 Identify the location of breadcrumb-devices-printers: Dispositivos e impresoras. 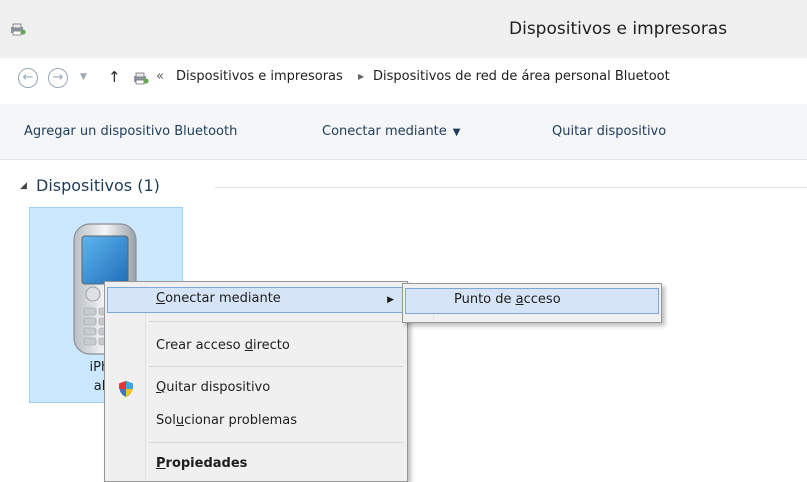
(259, 76).